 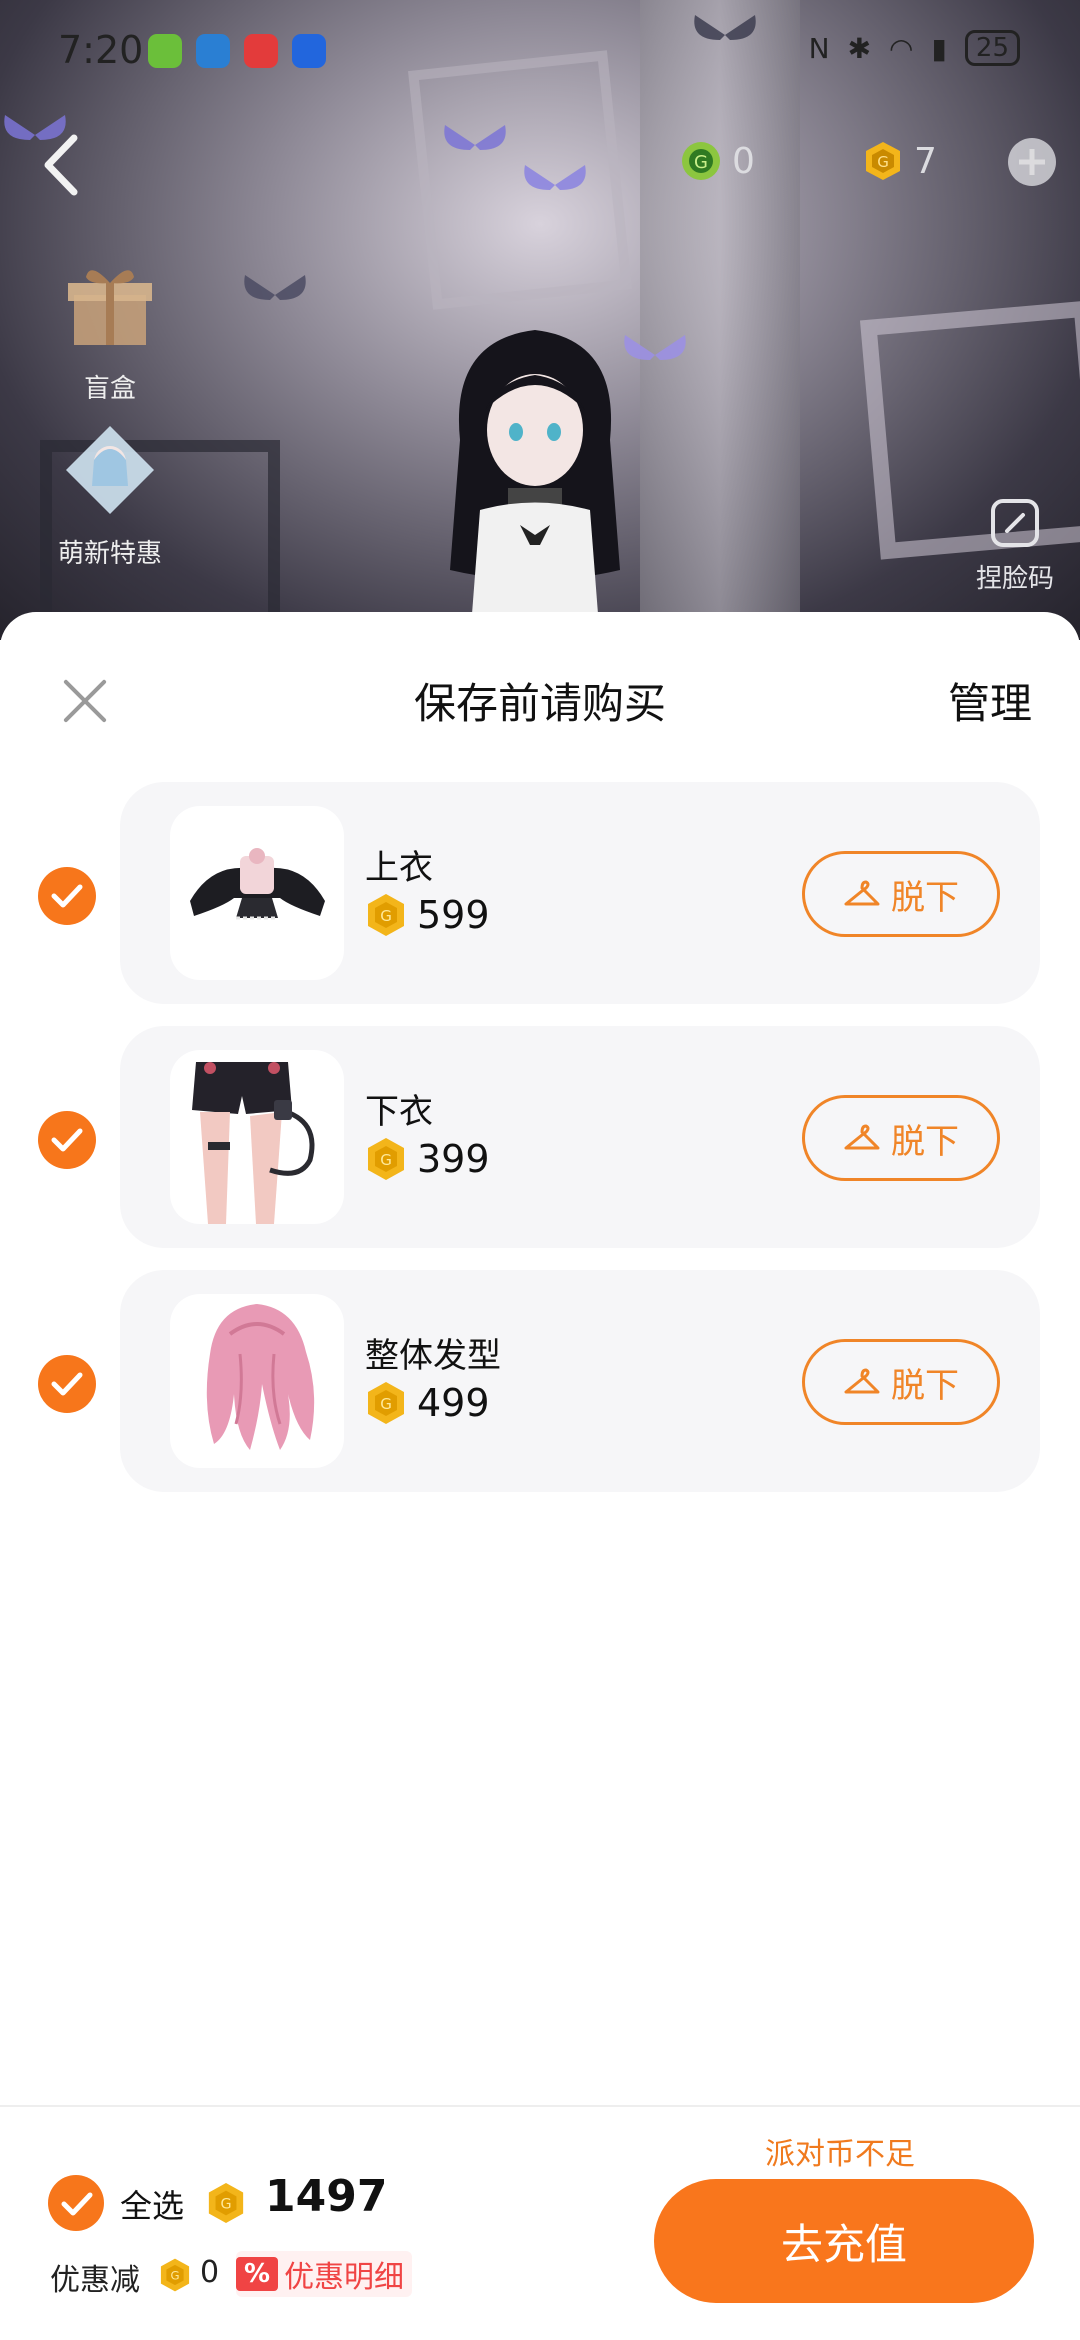 What do you see at coordinates (110, 470) in the screenshot?
I see `newbie-offer-icon` at bounding box center [110, 470].